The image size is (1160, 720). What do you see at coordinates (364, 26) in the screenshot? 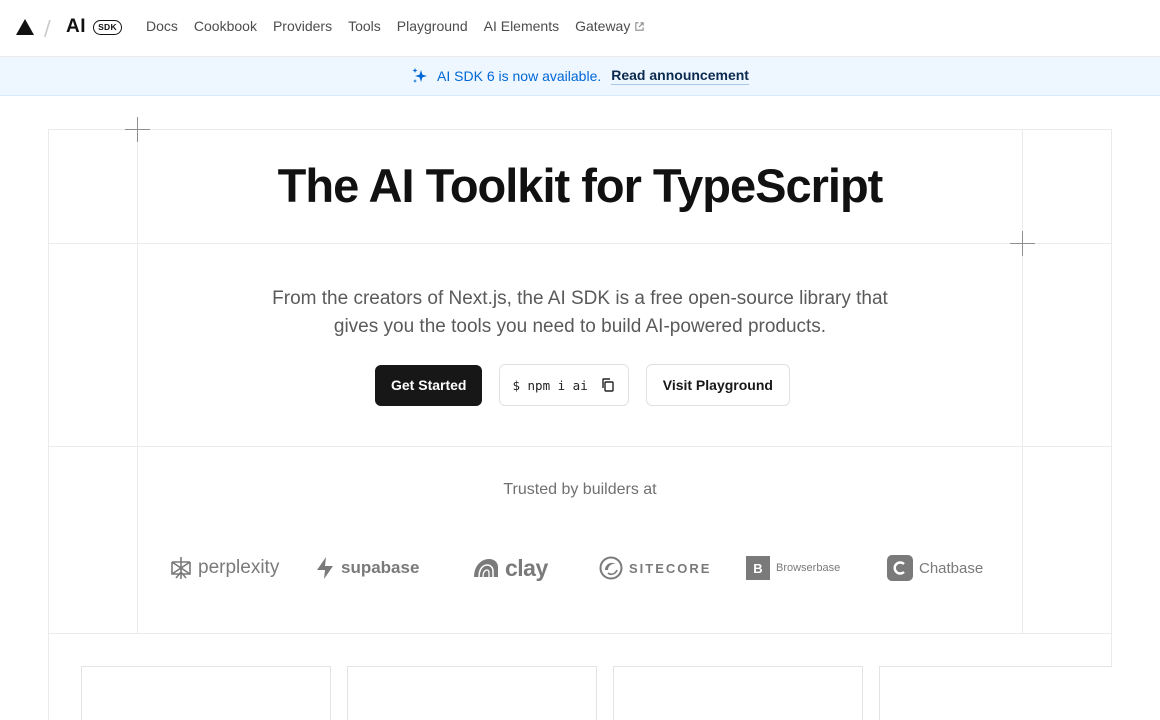
I see `nav-link-tools: Tools` at bounding box center [364, 26].